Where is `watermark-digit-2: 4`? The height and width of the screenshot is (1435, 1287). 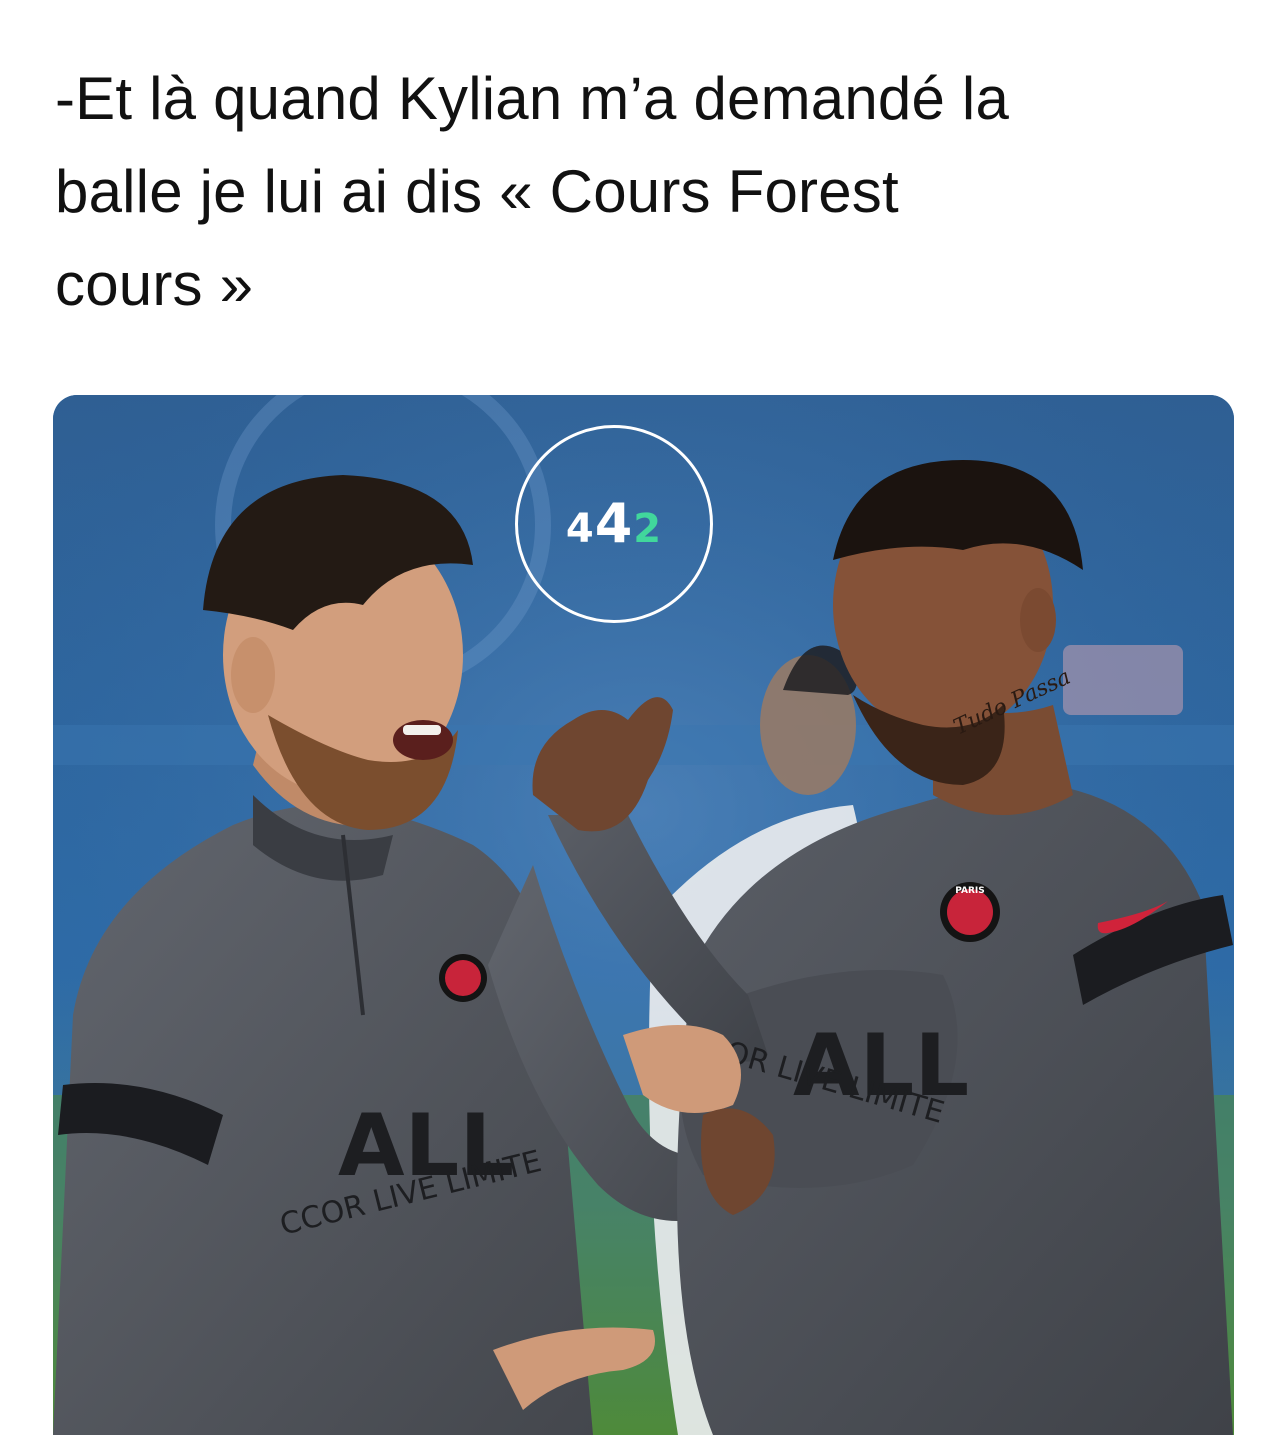 watermark-digit-2: 4 is located at coordinates (614, 523).